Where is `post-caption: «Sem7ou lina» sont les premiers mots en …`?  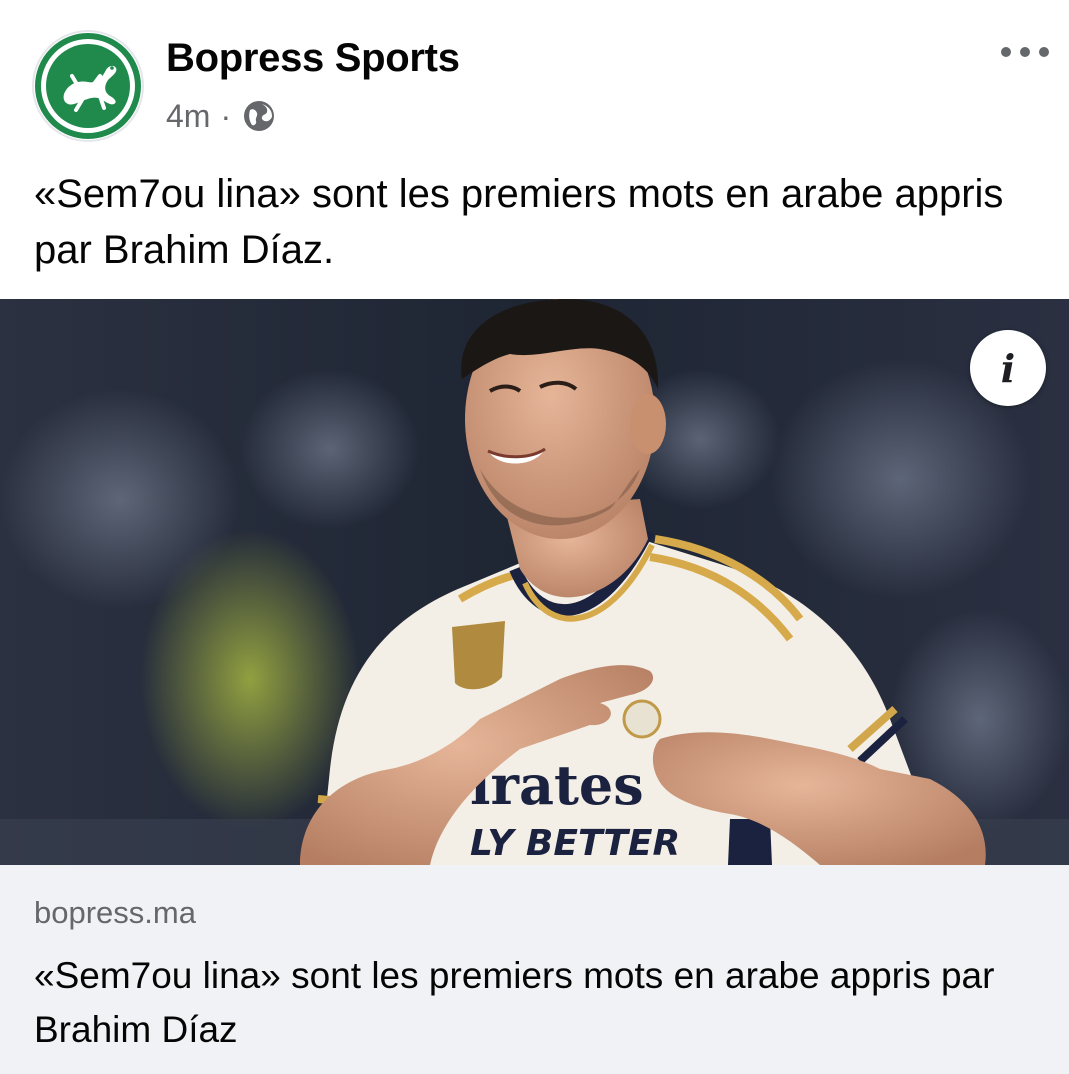
post-caption: «Sem7ou lina» sont les premiers mots en … is located at coordinates (519, 222).